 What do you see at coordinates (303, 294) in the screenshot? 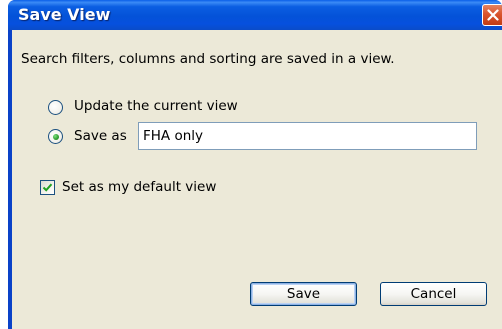
I see `save-button: Save` at bounding box center [303, 294].